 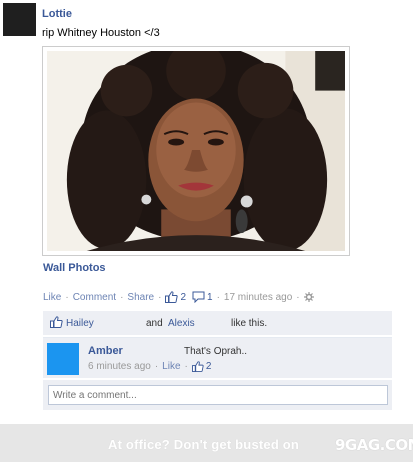 What do you see at coordinates (374, 445) in the screenshot?
I see `9gag-logo: 9GAG.COM` at bounding box center [374, 445].